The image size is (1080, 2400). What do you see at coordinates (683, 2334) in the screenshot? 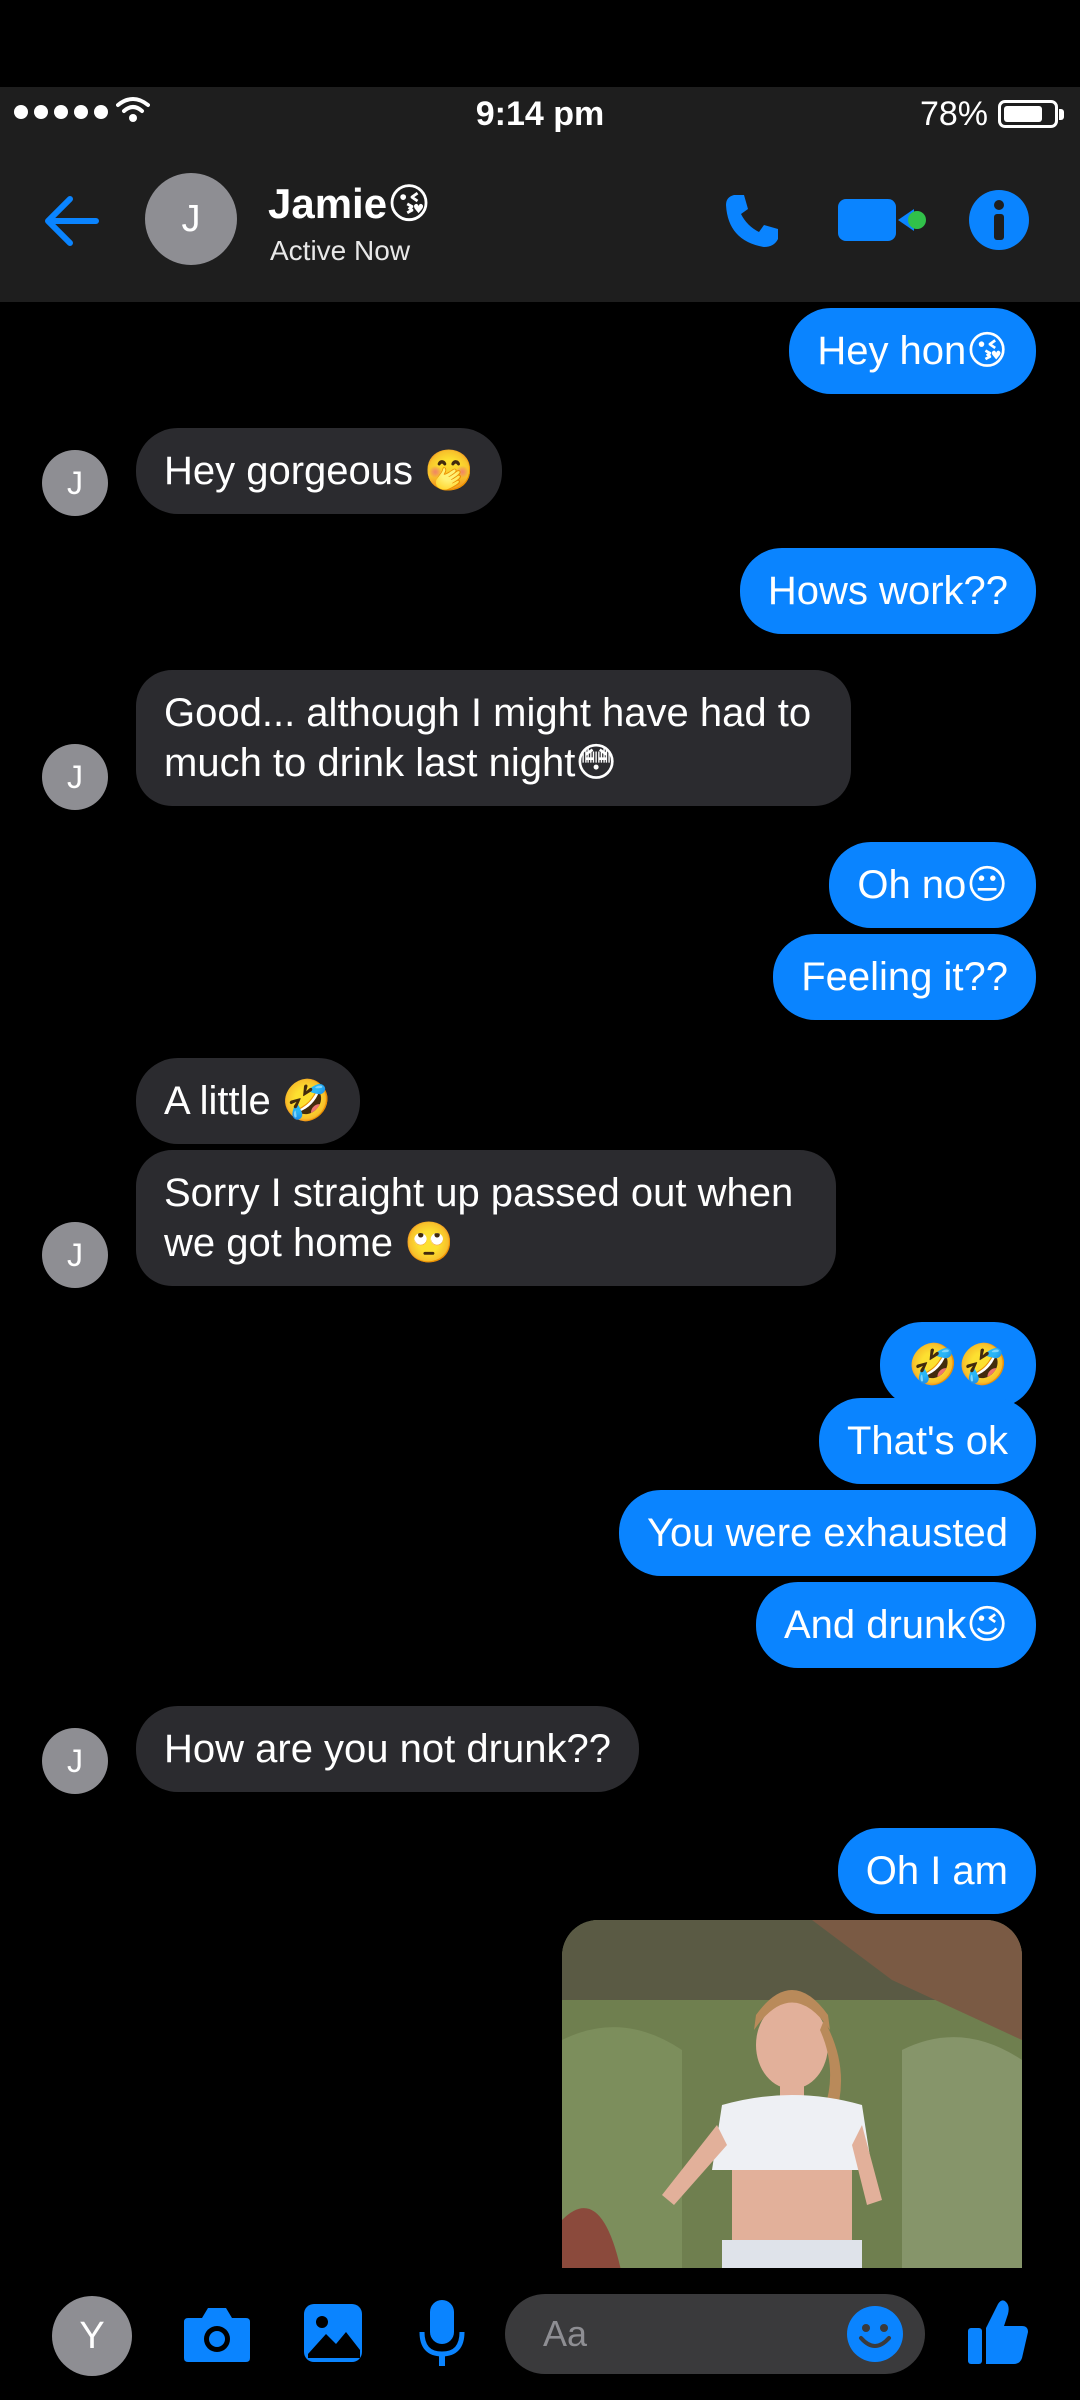
I see `message-input` at bounding box center [683, 2334].